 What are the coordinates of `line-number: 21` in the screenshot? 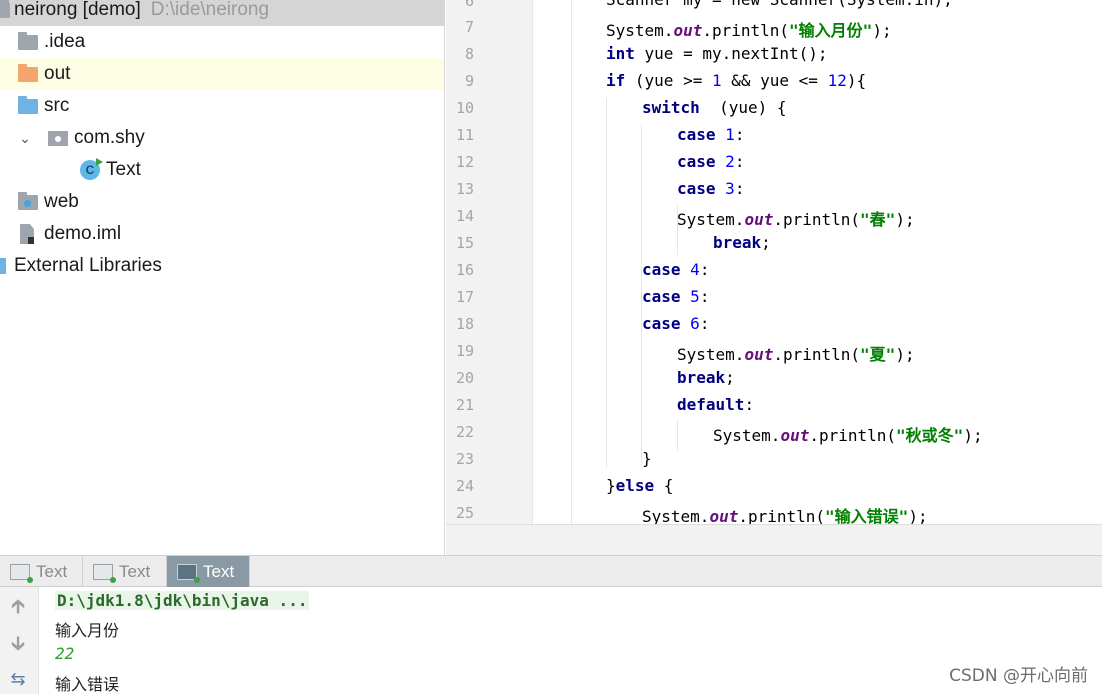 It's located at (464, 405).